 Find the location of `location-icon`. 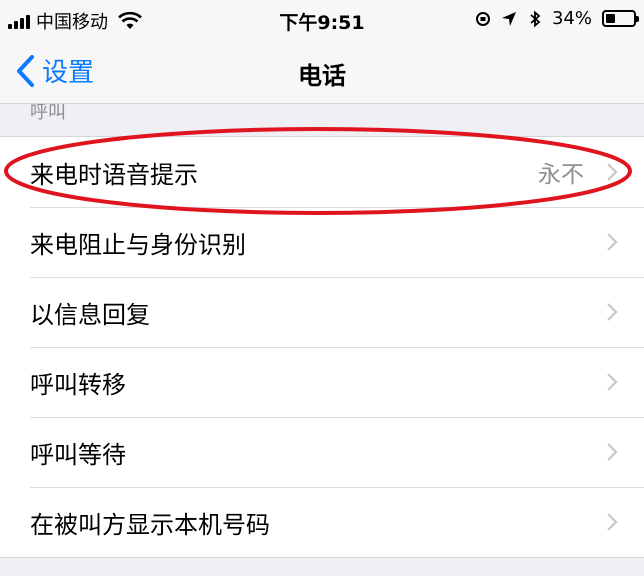

location-icon is located at coordinates (508, 18).